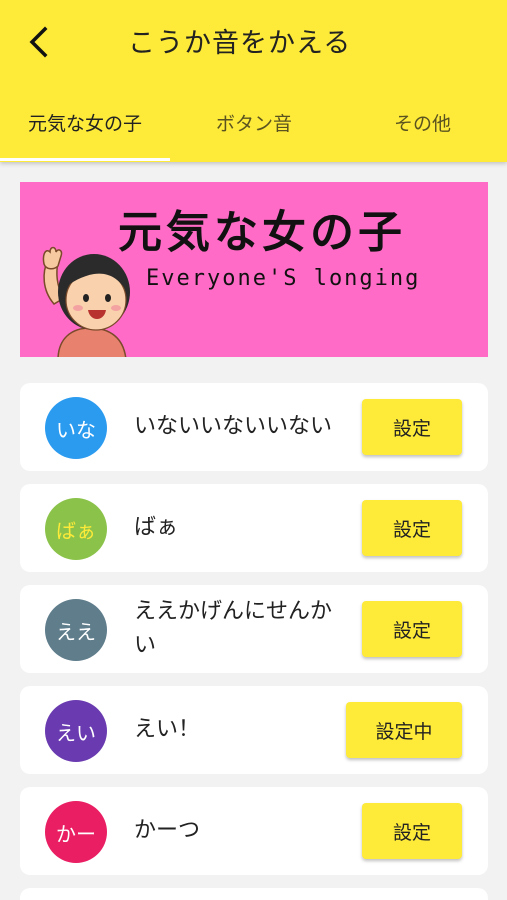 The image size is (507, 900). What do you see at coordinates (167, 830) in the screenshot?
I see `sound-label: かーつ` at bounding box center [167, 830].